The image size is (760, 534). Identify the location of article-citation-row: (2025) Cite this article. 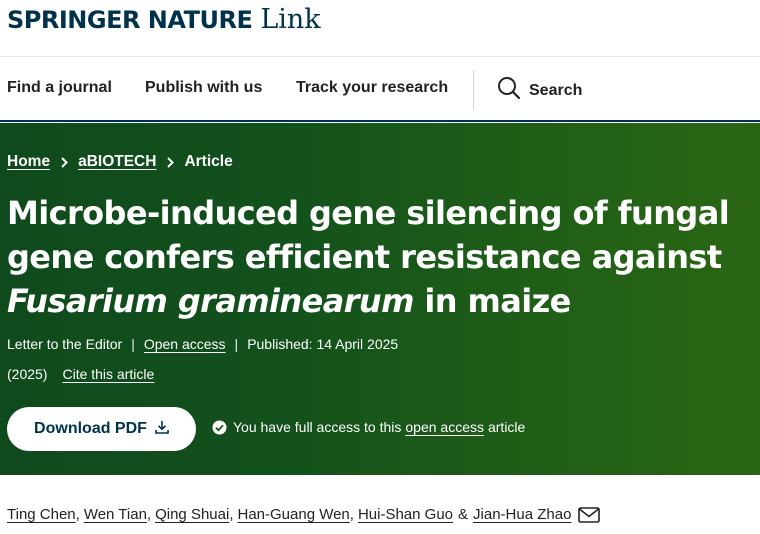
(80, 374).